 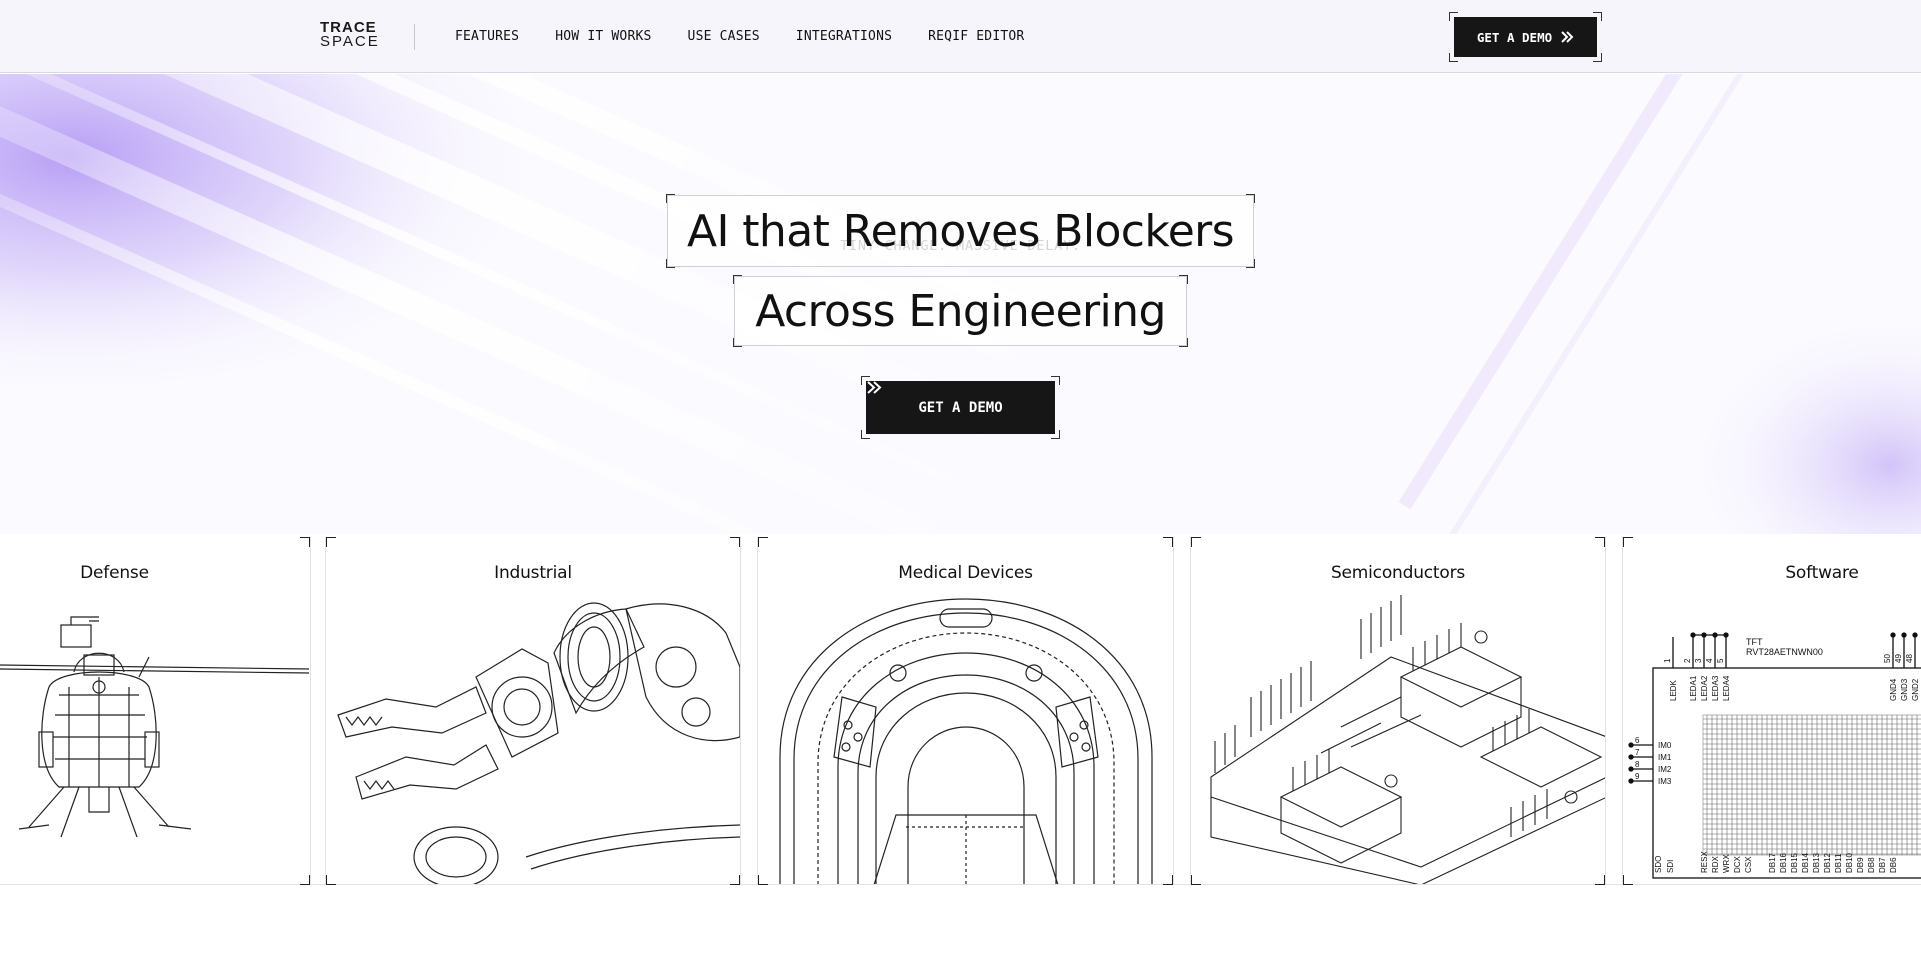 I want to click on nav-get-demo-button: GET A DEMO, so click(x=1525, y=37).